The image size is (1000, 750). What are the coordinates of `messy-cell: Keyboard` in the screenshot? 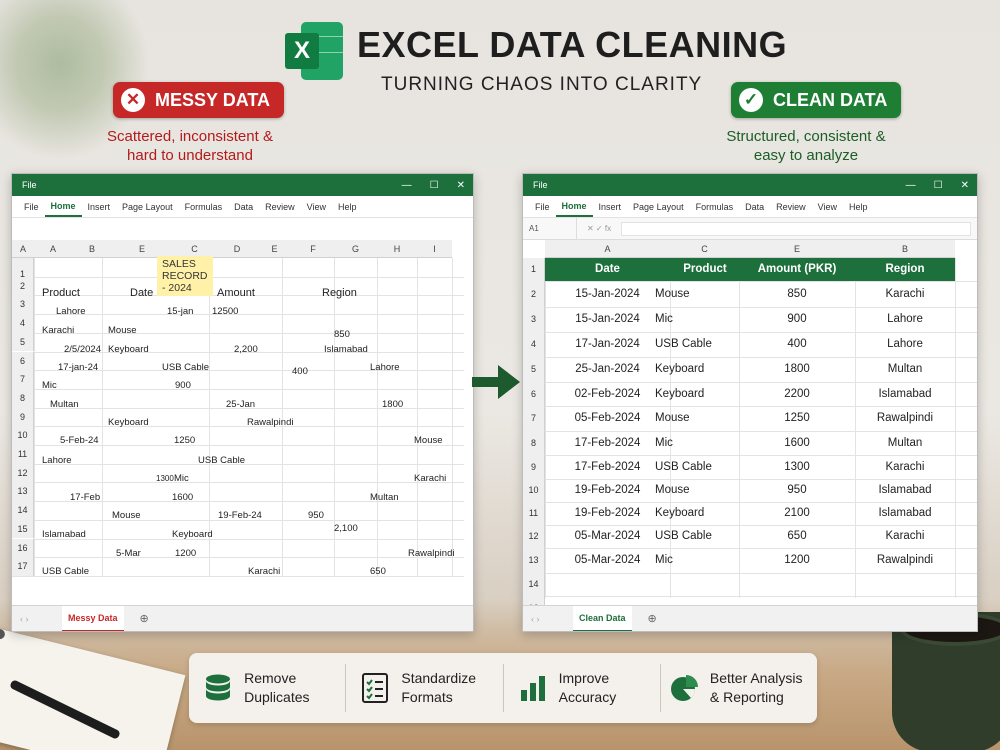 It's located at (128, 349).